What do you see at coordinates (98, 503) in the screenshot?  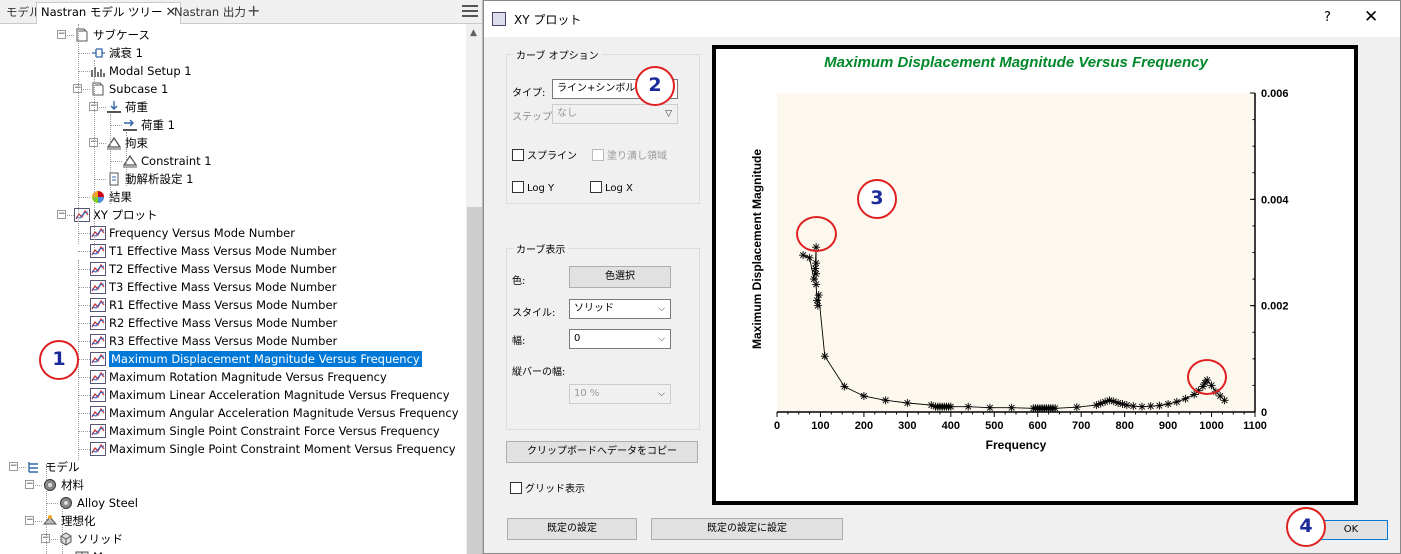 I see `tree-item: Alloy Steel` at bounding box center [98, 503].